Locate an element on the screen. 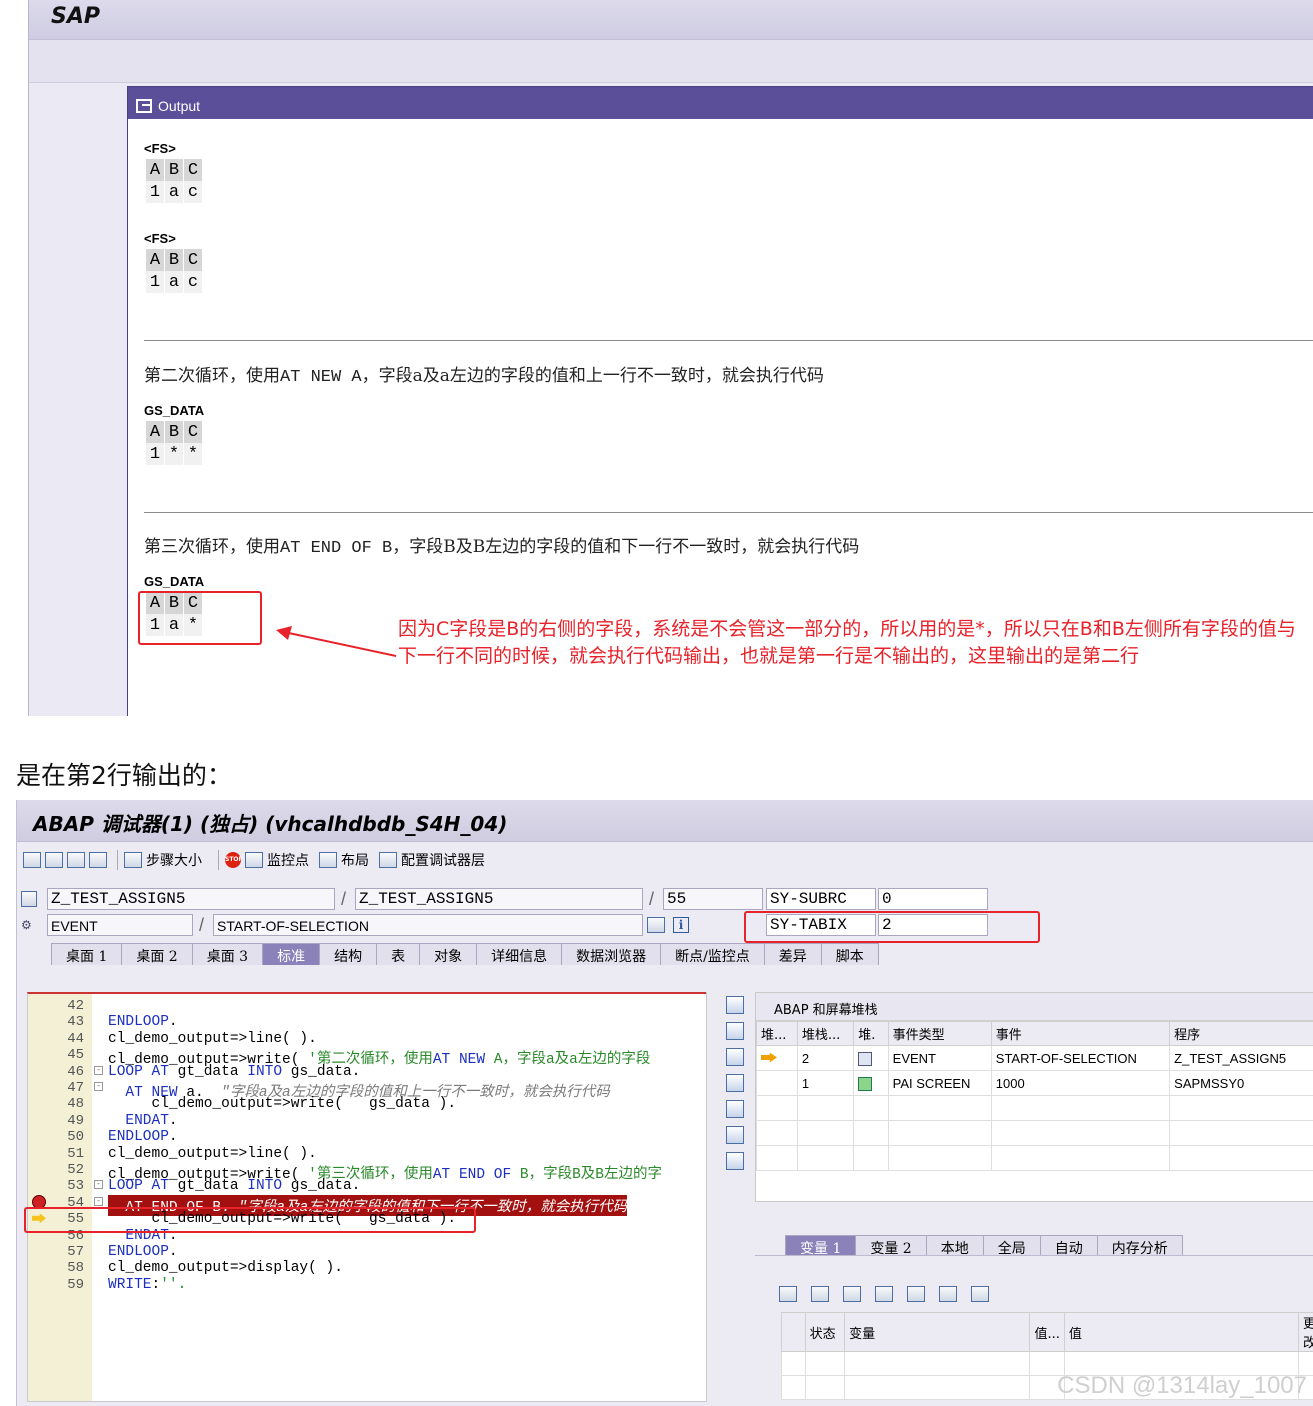 This screenshot has width=1313, height=1406. import-icon is located at coordinates (820, 1294).